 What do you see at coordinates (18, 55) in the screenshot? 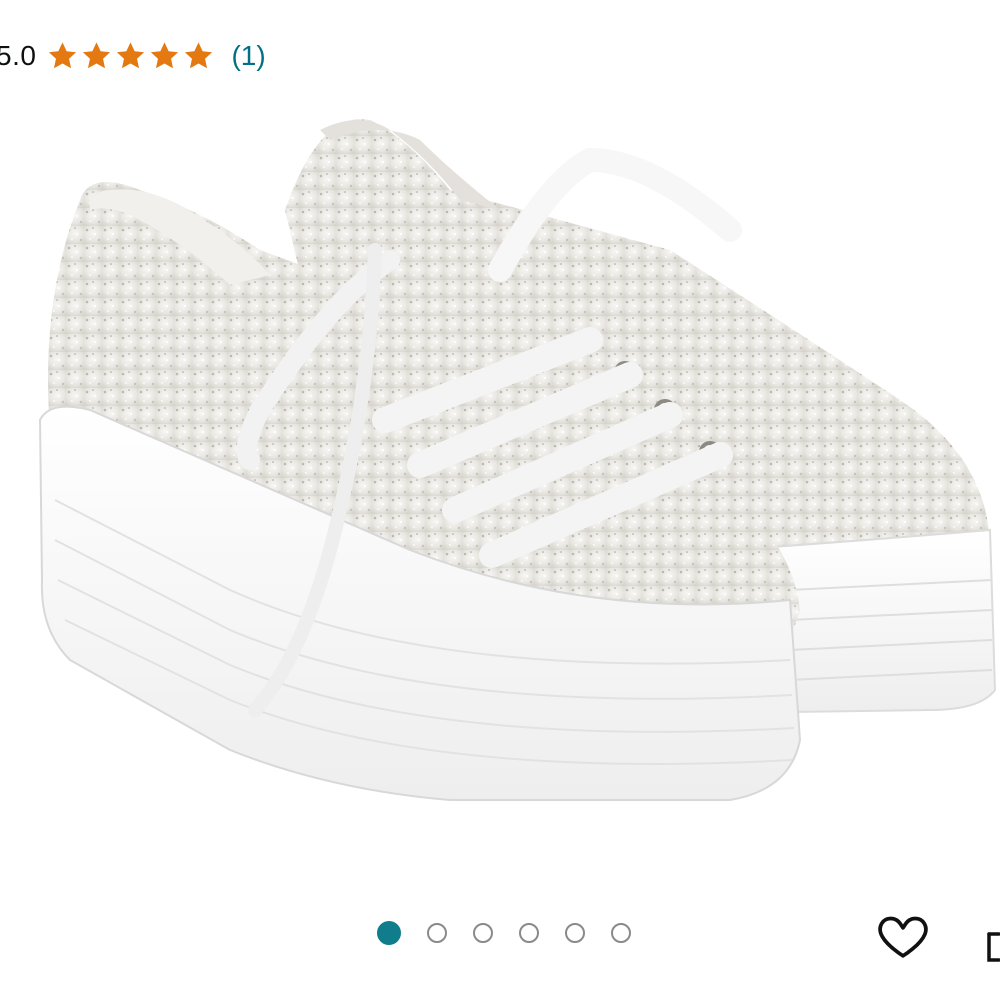
I see `rating-value: 5.0` at bounding box center [18, 55].